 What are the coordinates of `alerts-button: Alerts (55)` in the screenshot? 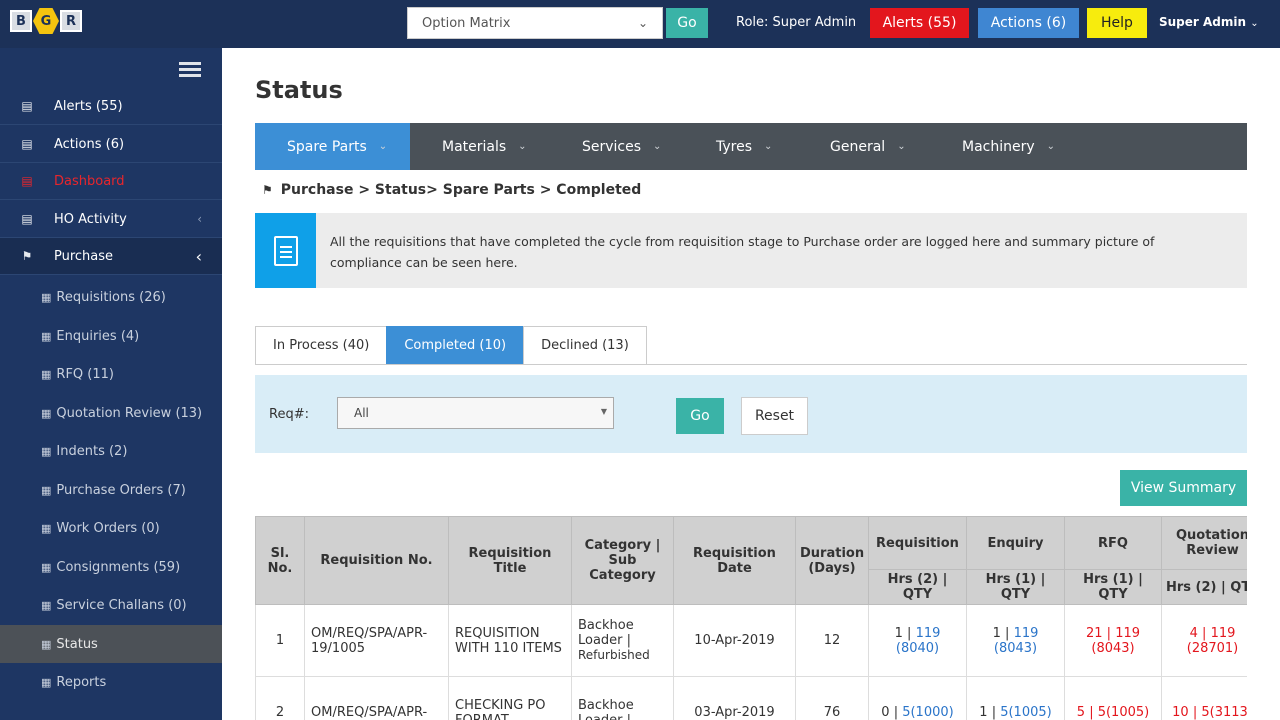 It's located at (919, 23).